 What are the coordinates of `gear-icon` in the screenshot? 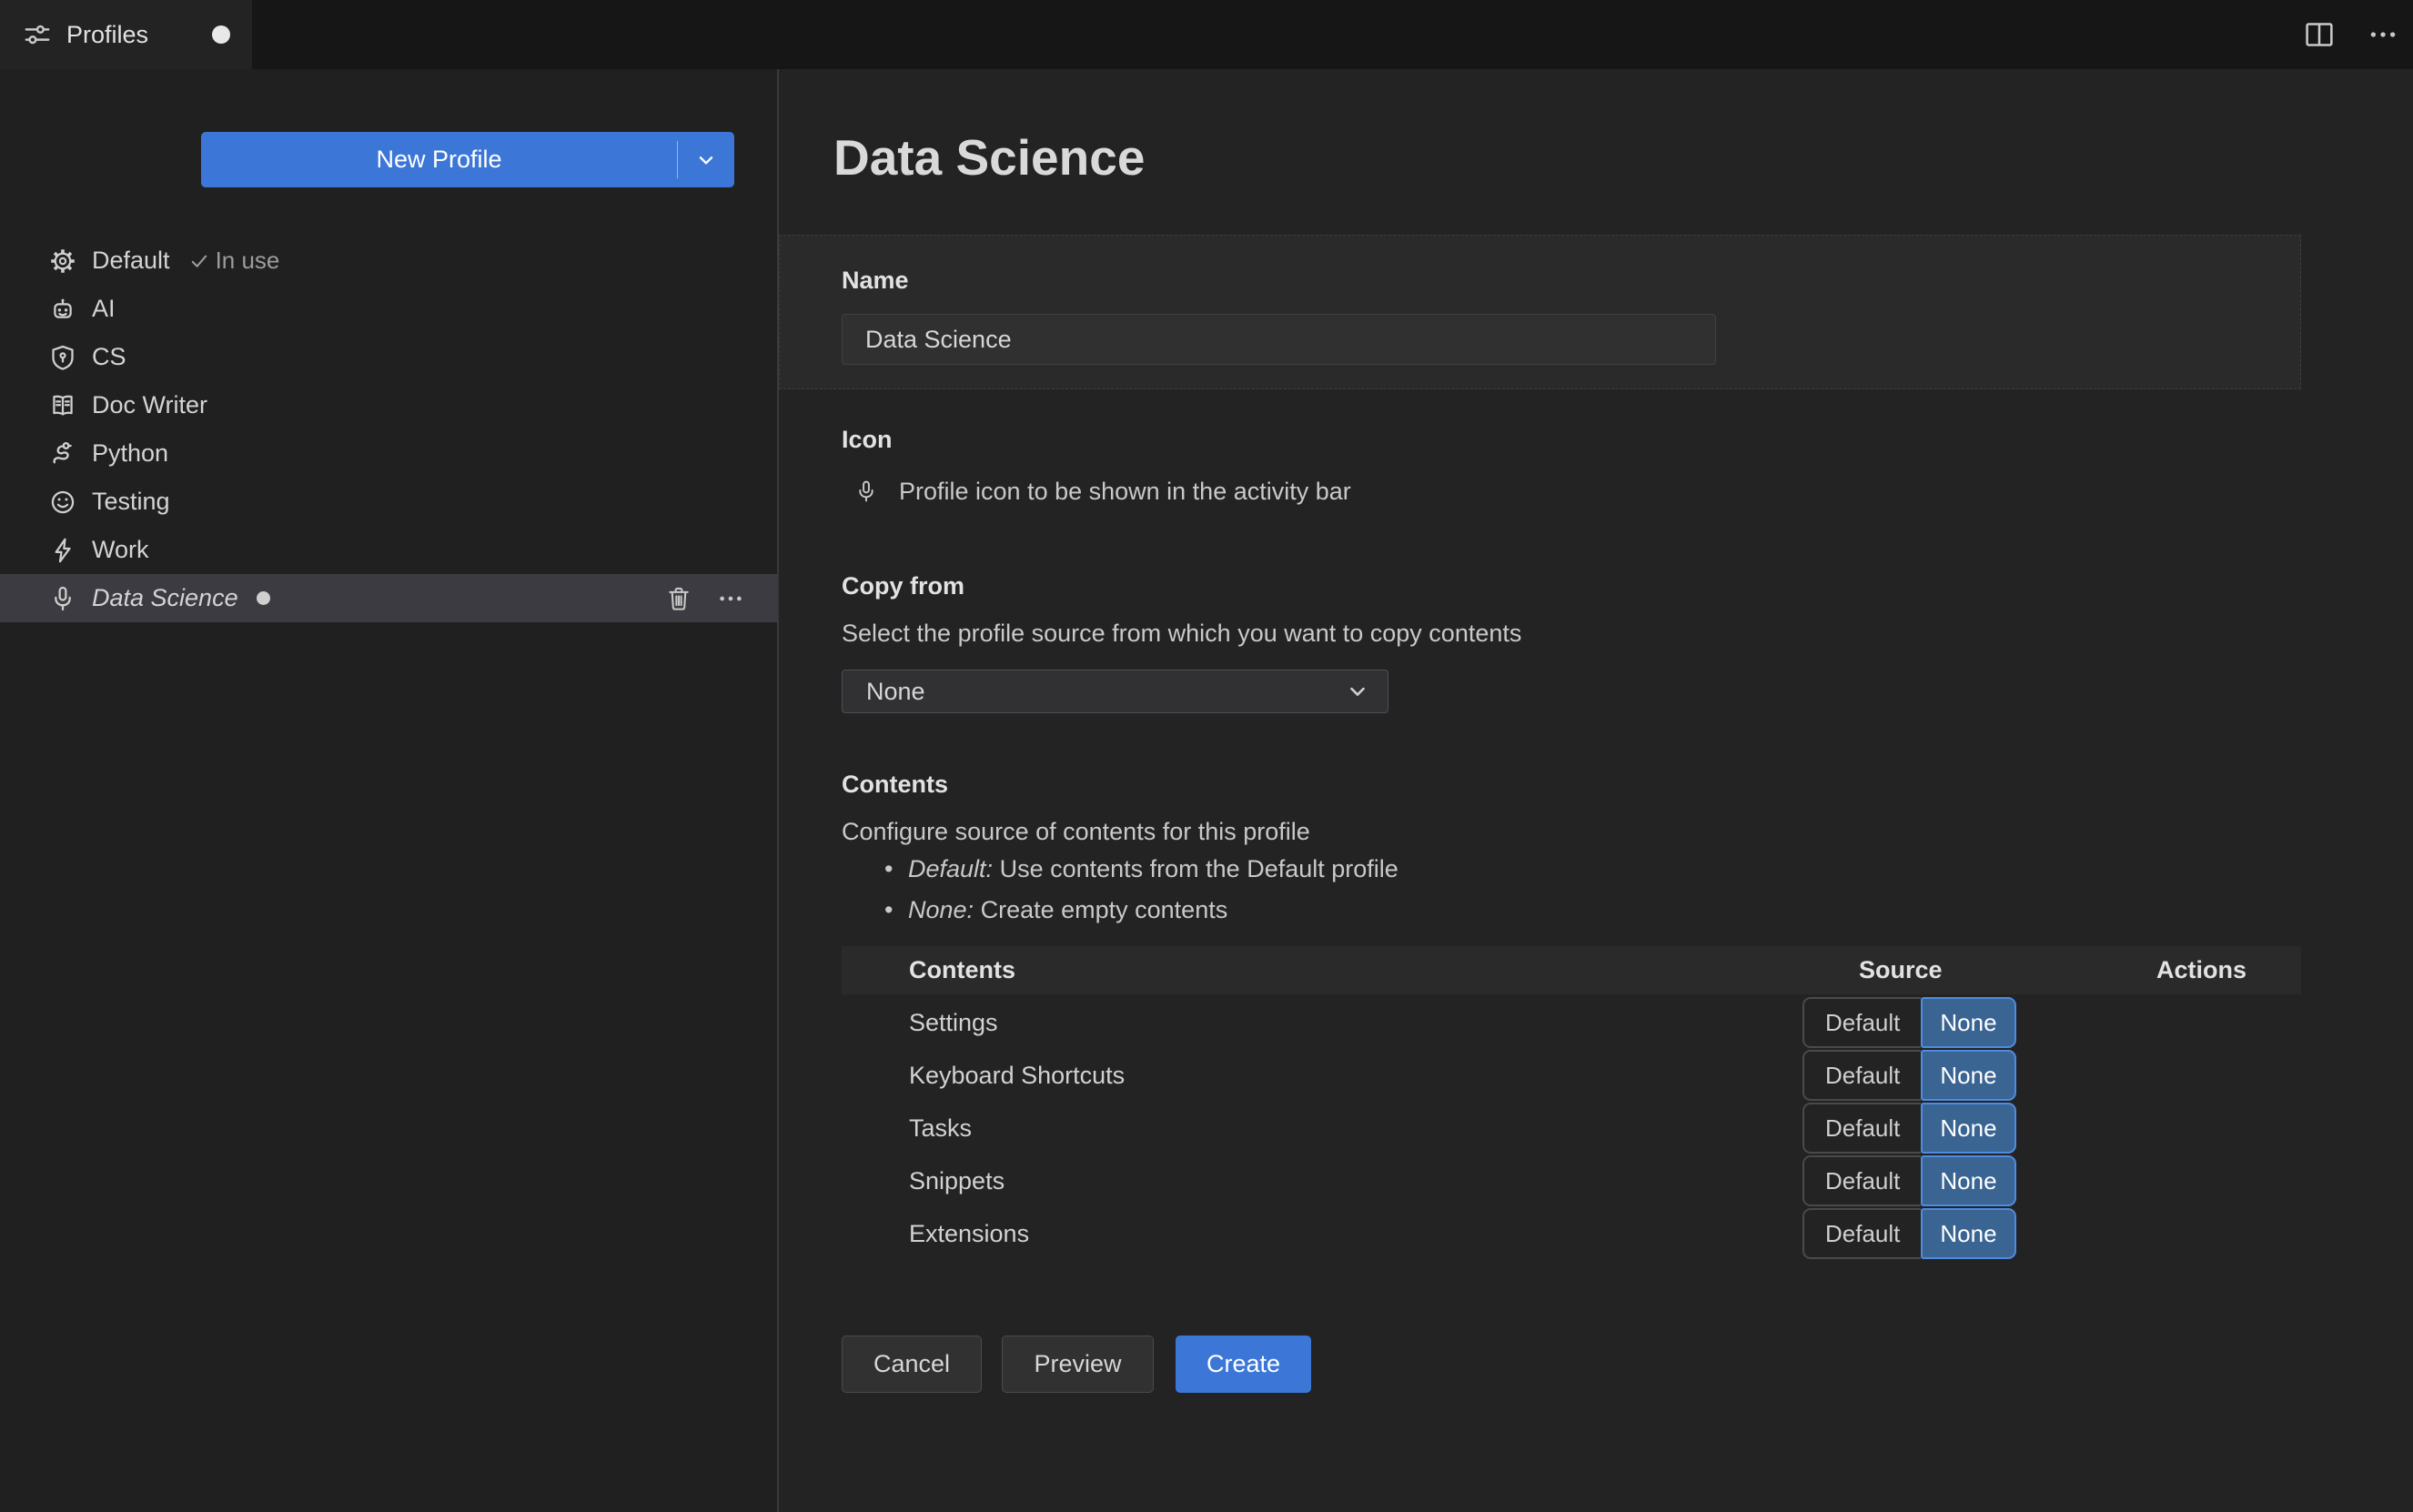 It's located at (63, 261).